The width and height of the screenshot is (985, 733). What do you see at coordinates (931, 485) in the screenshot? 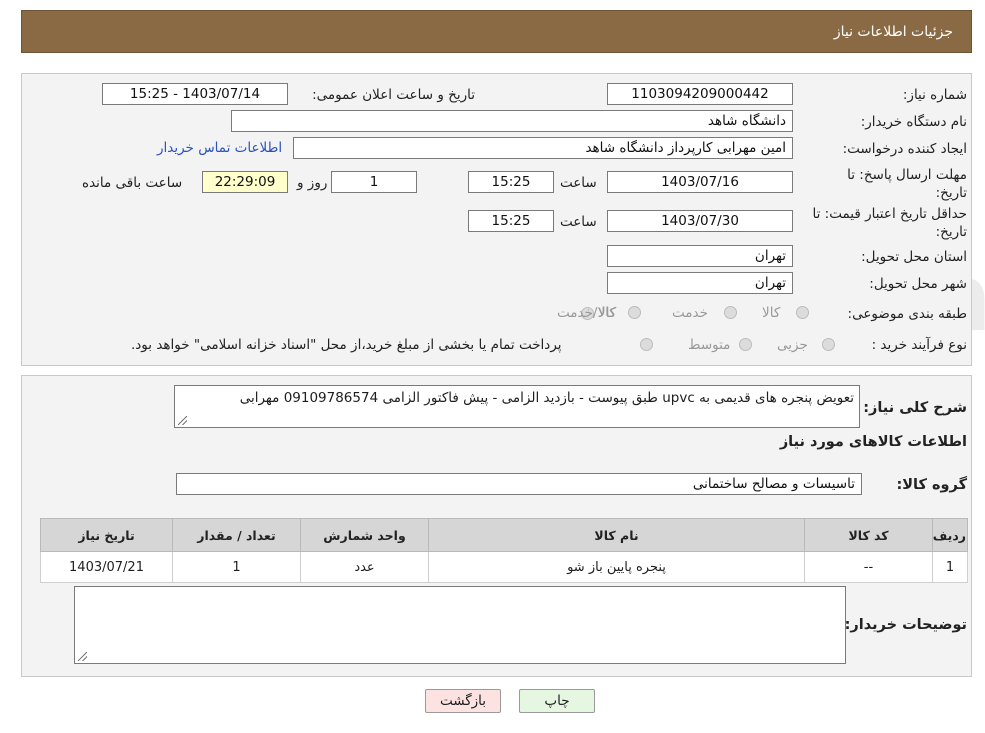
I see `goods-group-label: گروه کالا:` at bounding box center [931, 485].